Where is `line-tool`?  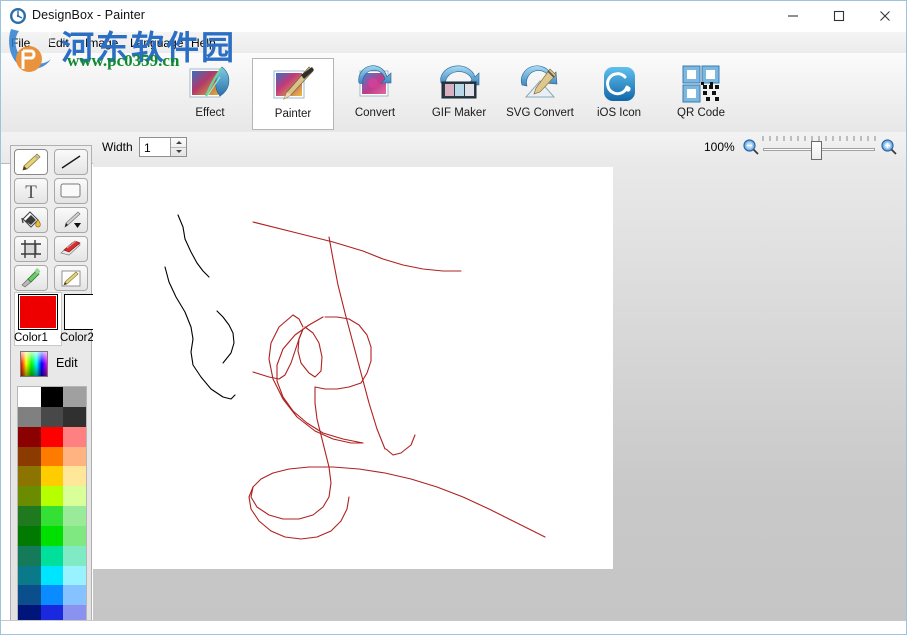
line-tool is located at coordinates (71, 162).